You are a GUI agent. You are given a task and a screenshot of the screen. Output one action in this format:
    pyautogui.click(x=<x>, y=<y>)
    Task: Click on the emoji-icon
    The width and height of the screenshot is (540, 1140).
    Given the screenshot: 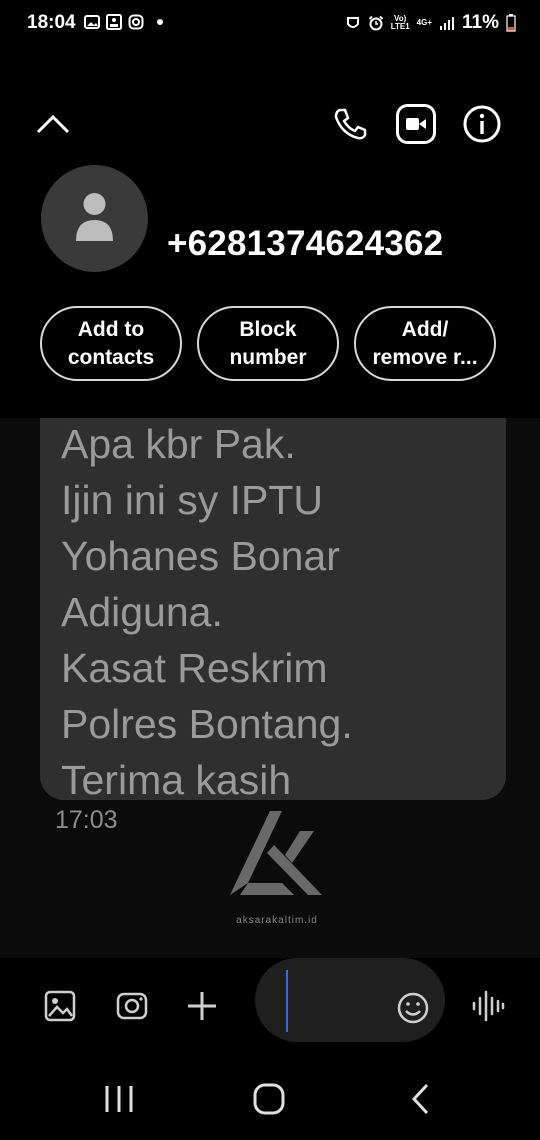 What is the action you would take?
    pyautogui.click(x=413, y=1008)
    